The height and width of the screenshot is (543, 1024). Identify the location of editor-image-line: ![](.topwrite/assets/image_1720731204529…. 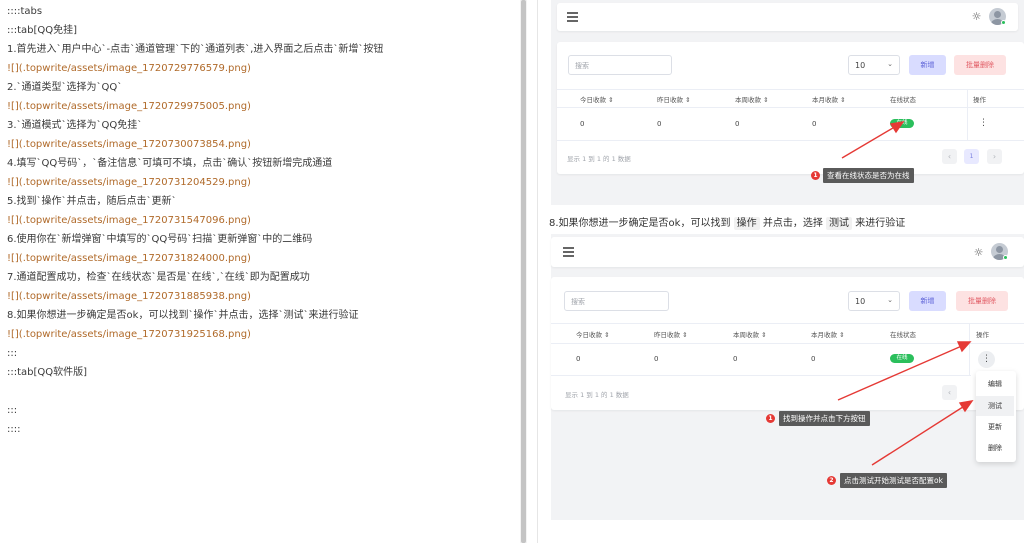
(129, 182).